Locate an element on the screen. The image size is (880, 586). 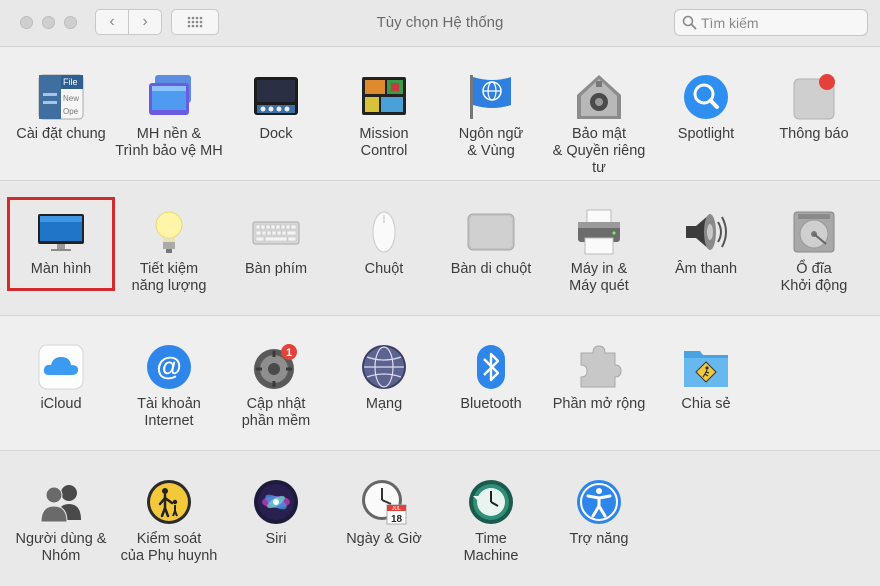
pane-mouse: Chuột is located at coordinates (384, 249).